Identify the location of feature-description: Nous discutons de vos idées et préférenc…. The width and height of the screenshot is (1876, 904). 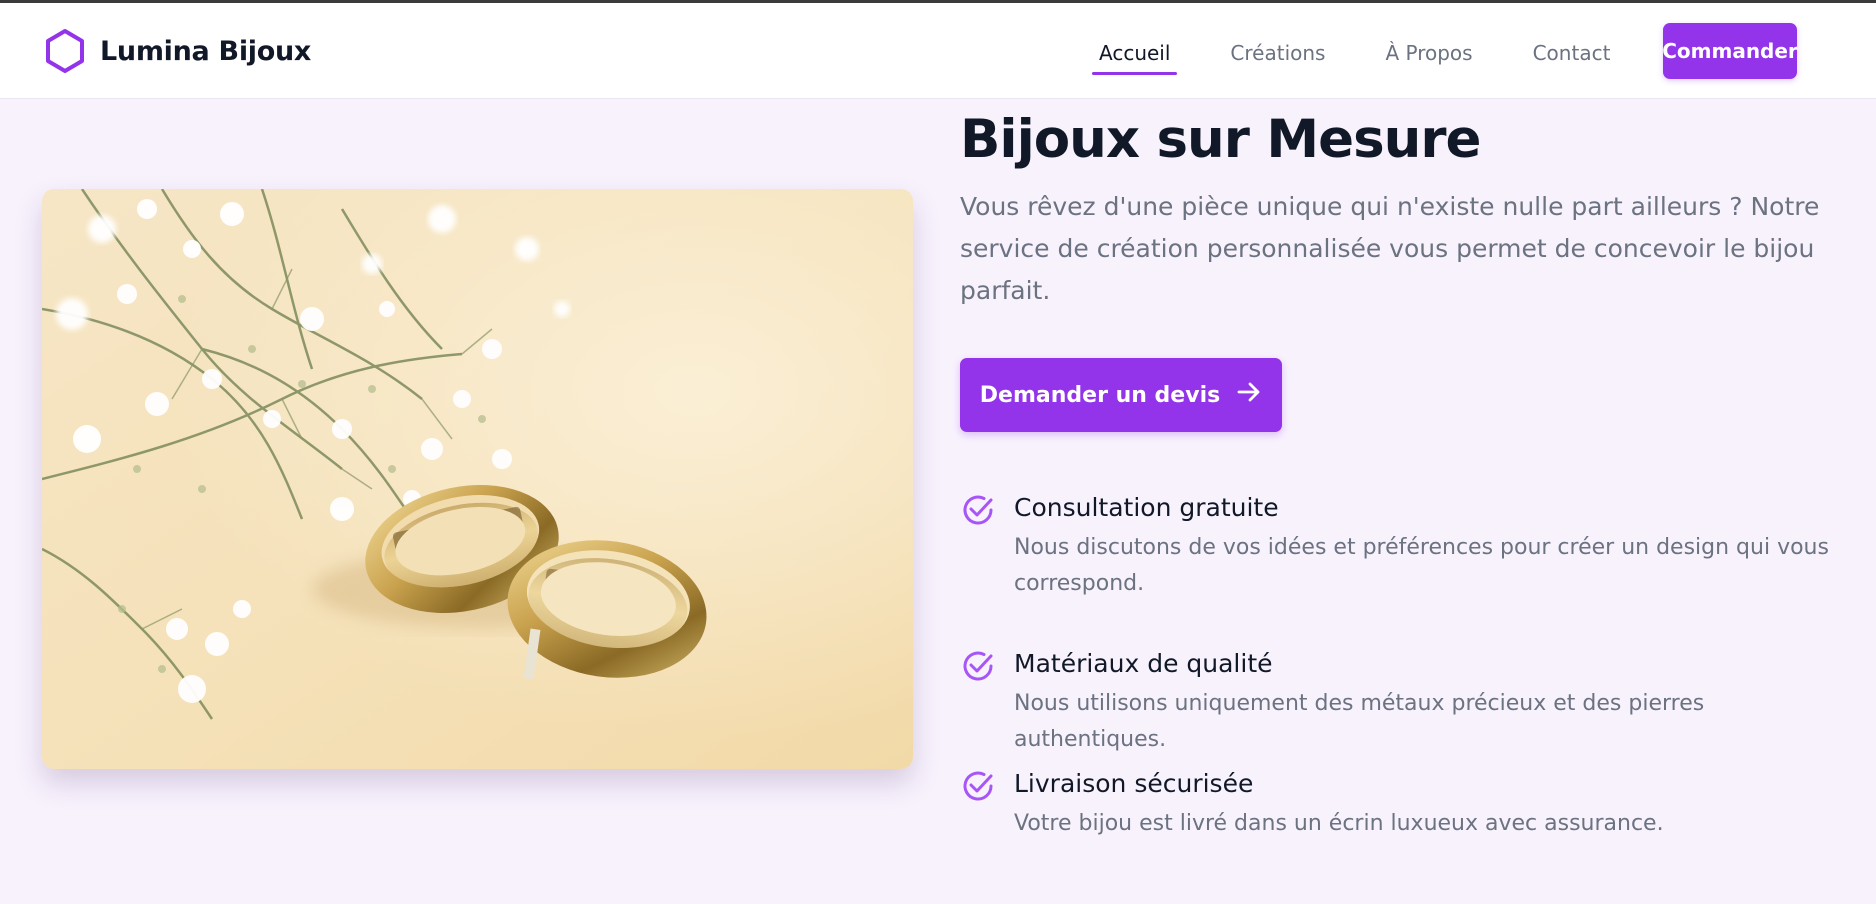
(1421, 565).